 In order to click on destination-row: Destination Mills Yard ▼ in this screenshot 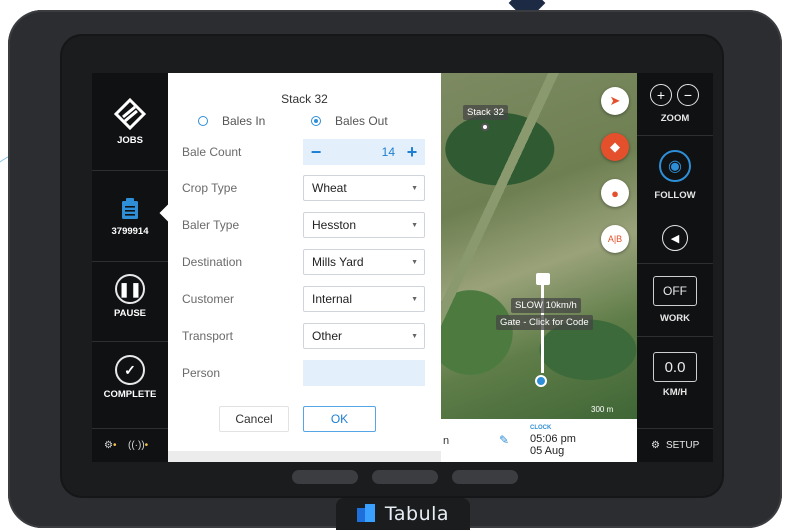, I will do `click(304, 262)`.